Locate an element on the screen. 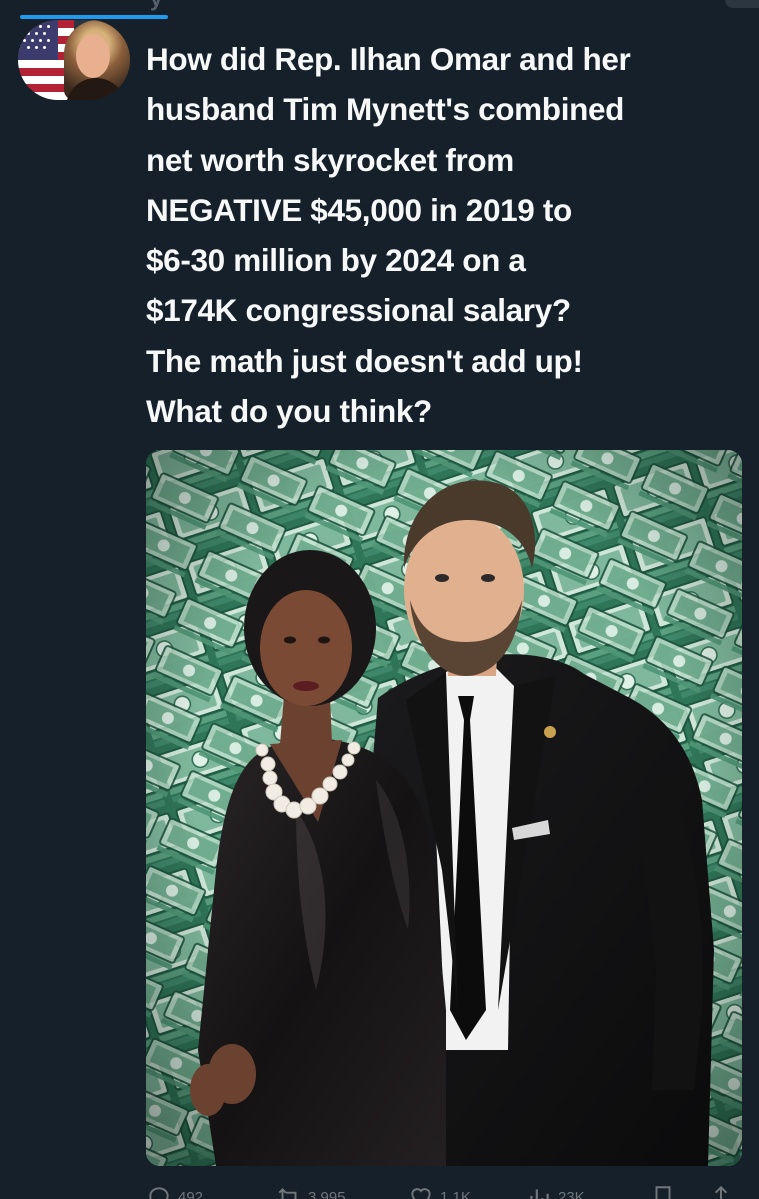 The image size is (759, 1199). share-icon is located at coordinates (721, 1192).